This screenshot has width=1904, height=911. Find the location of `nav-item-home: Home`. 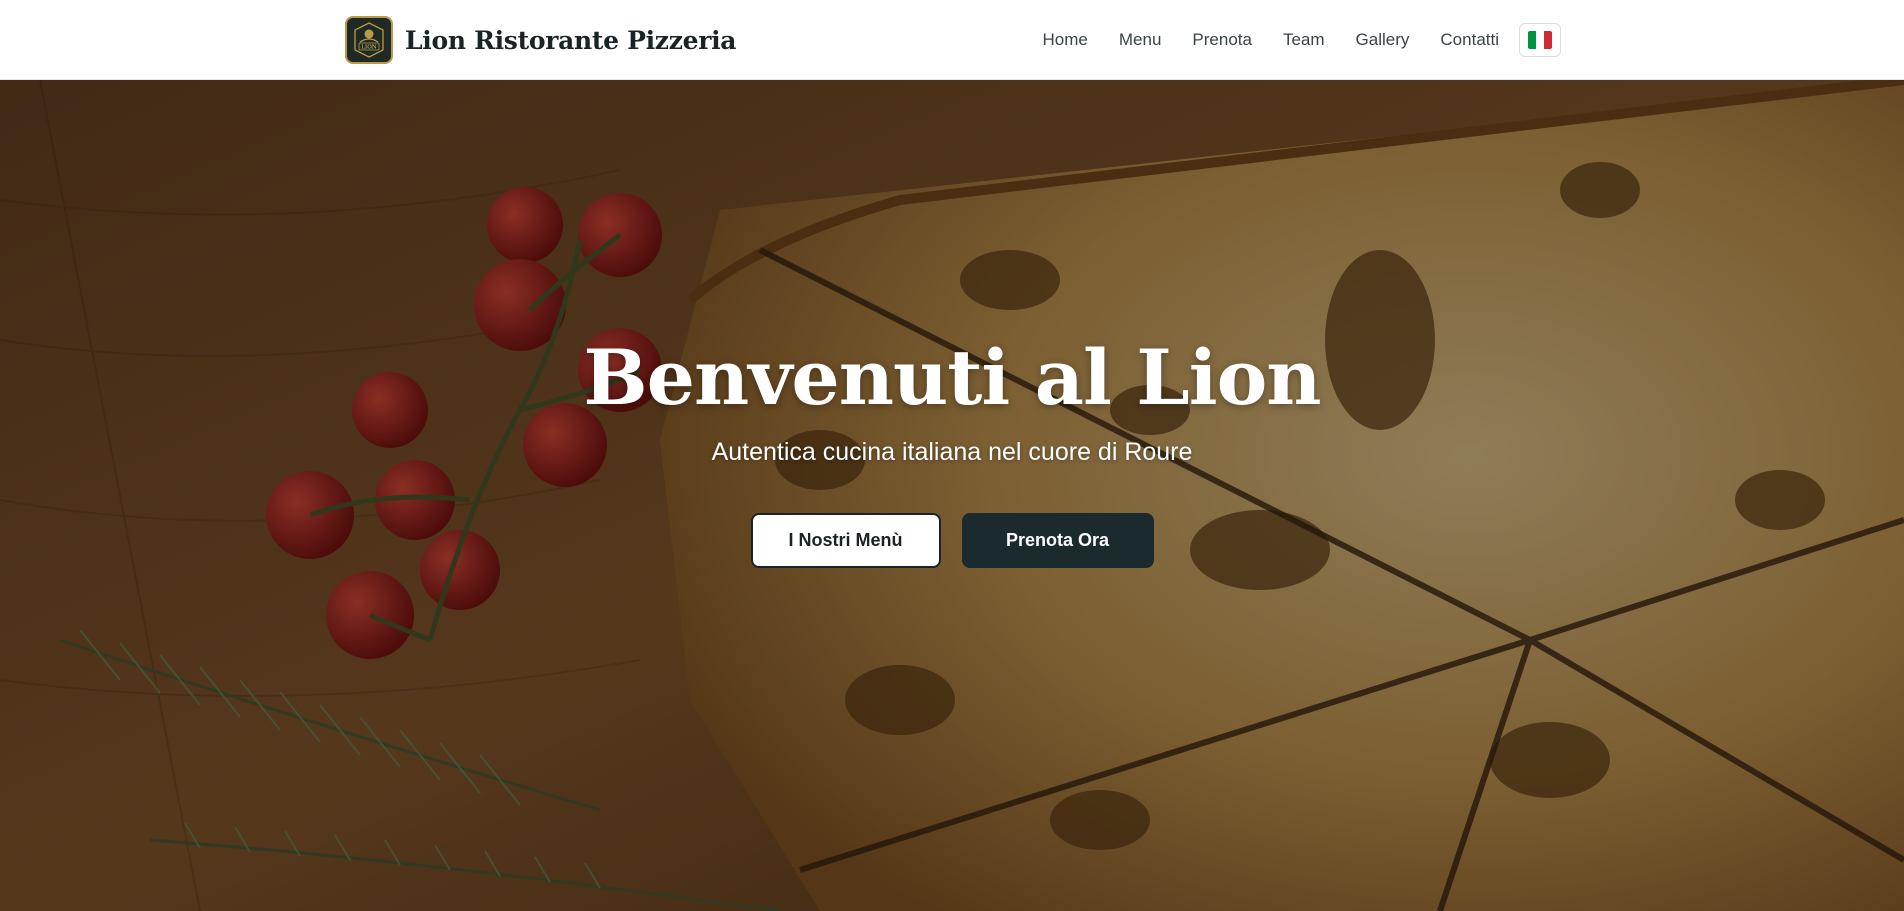

nav-item-home: Home is located at coordinates (1065, 40).